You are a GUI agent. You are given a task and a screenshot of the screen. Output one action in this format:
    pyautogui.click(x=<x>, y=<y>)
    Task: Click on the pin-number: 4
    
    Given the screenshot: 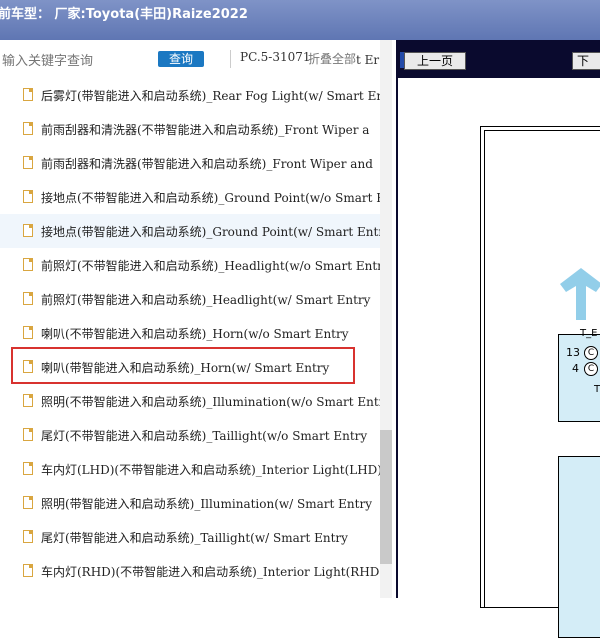 What is the action you would take?
    pyautogui.click(x=575, y=368)
    